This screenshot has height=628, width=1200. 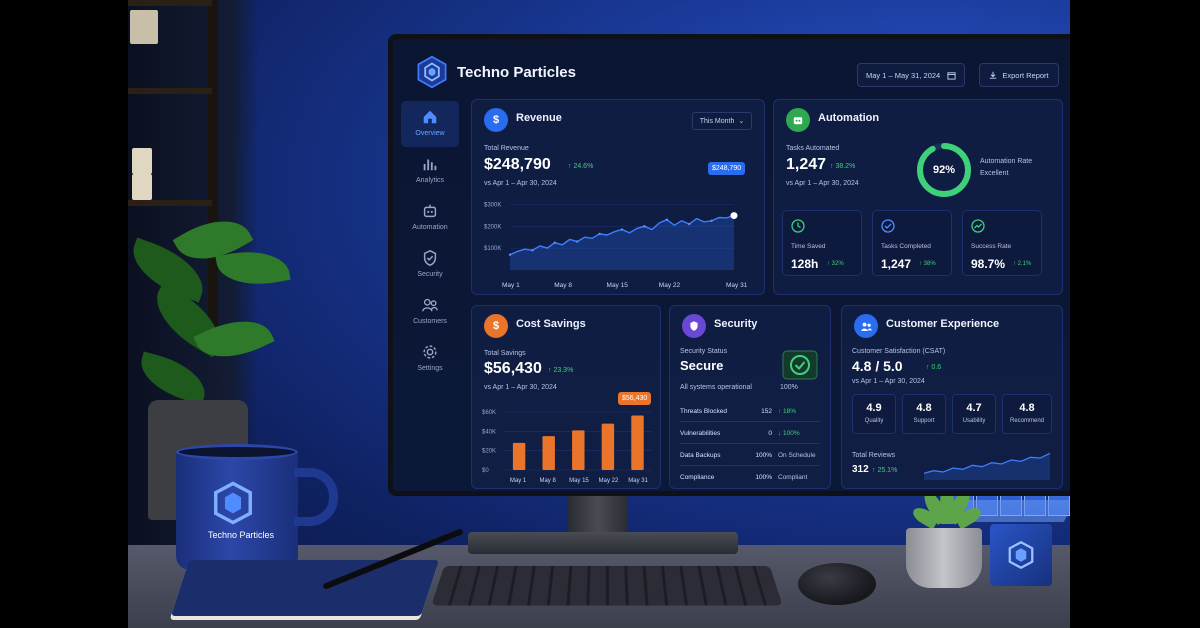 What do you see at coordinates (563, 285) in the screenshot?
I see `x-tick-label: May 8` at bounding box center [563, 285].